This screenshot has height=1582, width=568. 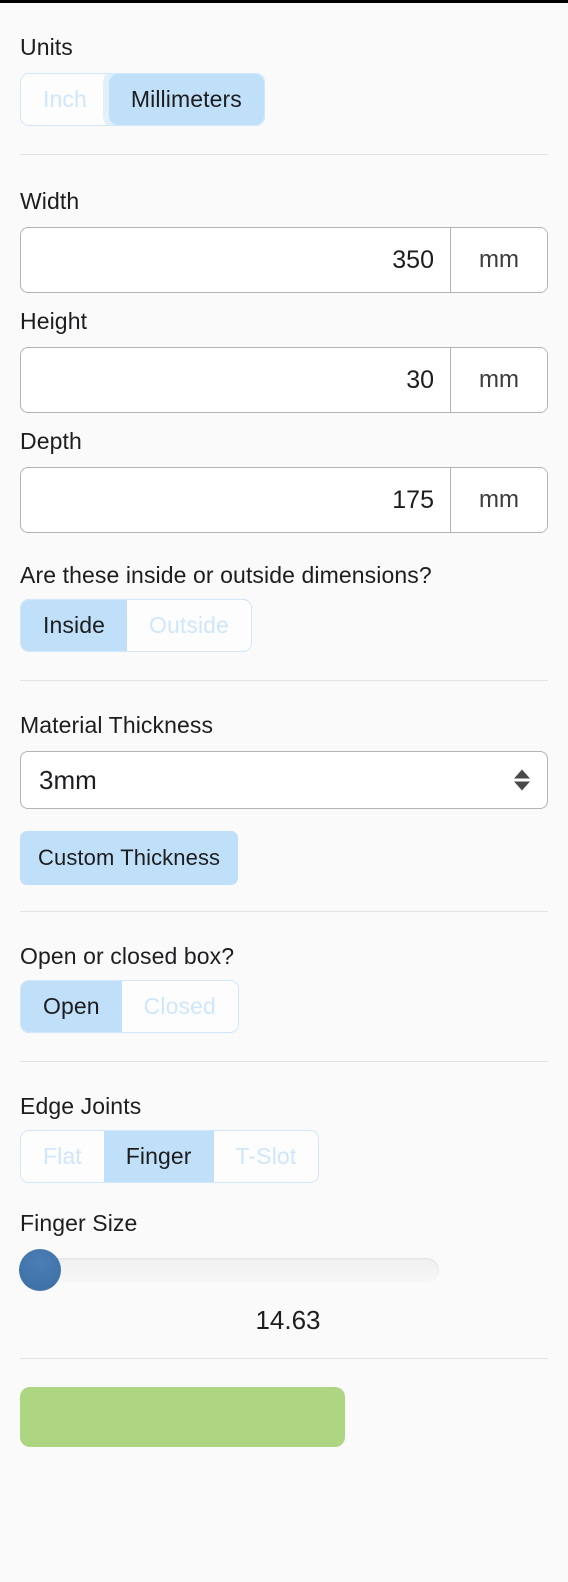 I want to click on units-segmented-control: Inch Millimeters, so click(x=142, y=99).